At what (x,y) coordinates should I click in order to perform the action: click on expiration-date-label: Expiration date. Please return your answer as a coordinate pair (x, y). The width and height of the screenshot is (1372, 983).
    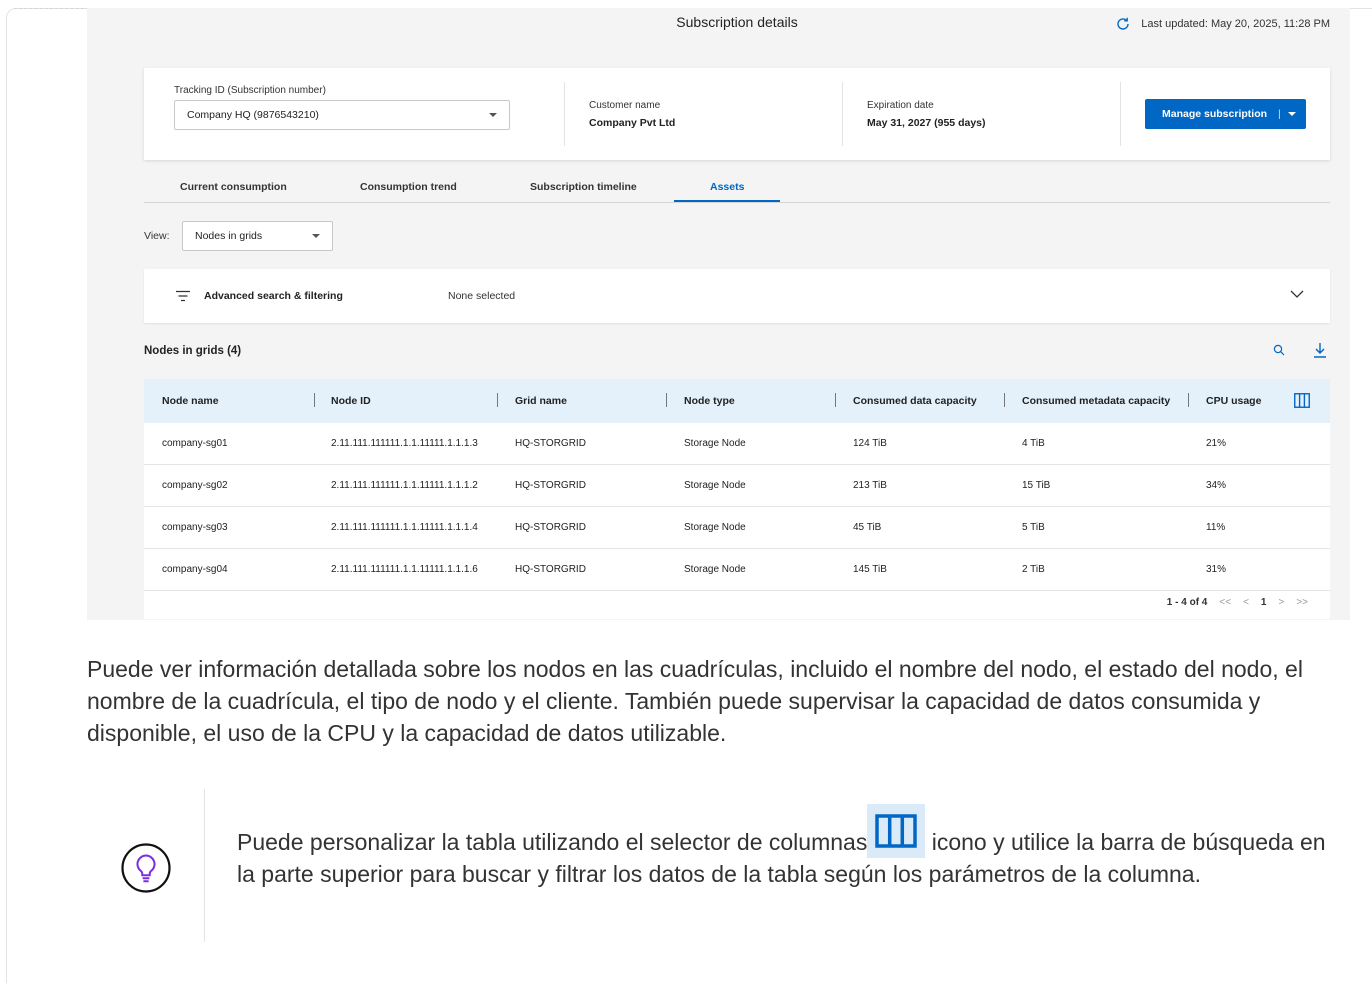
    Looking at the image, I should click on (900, 105).